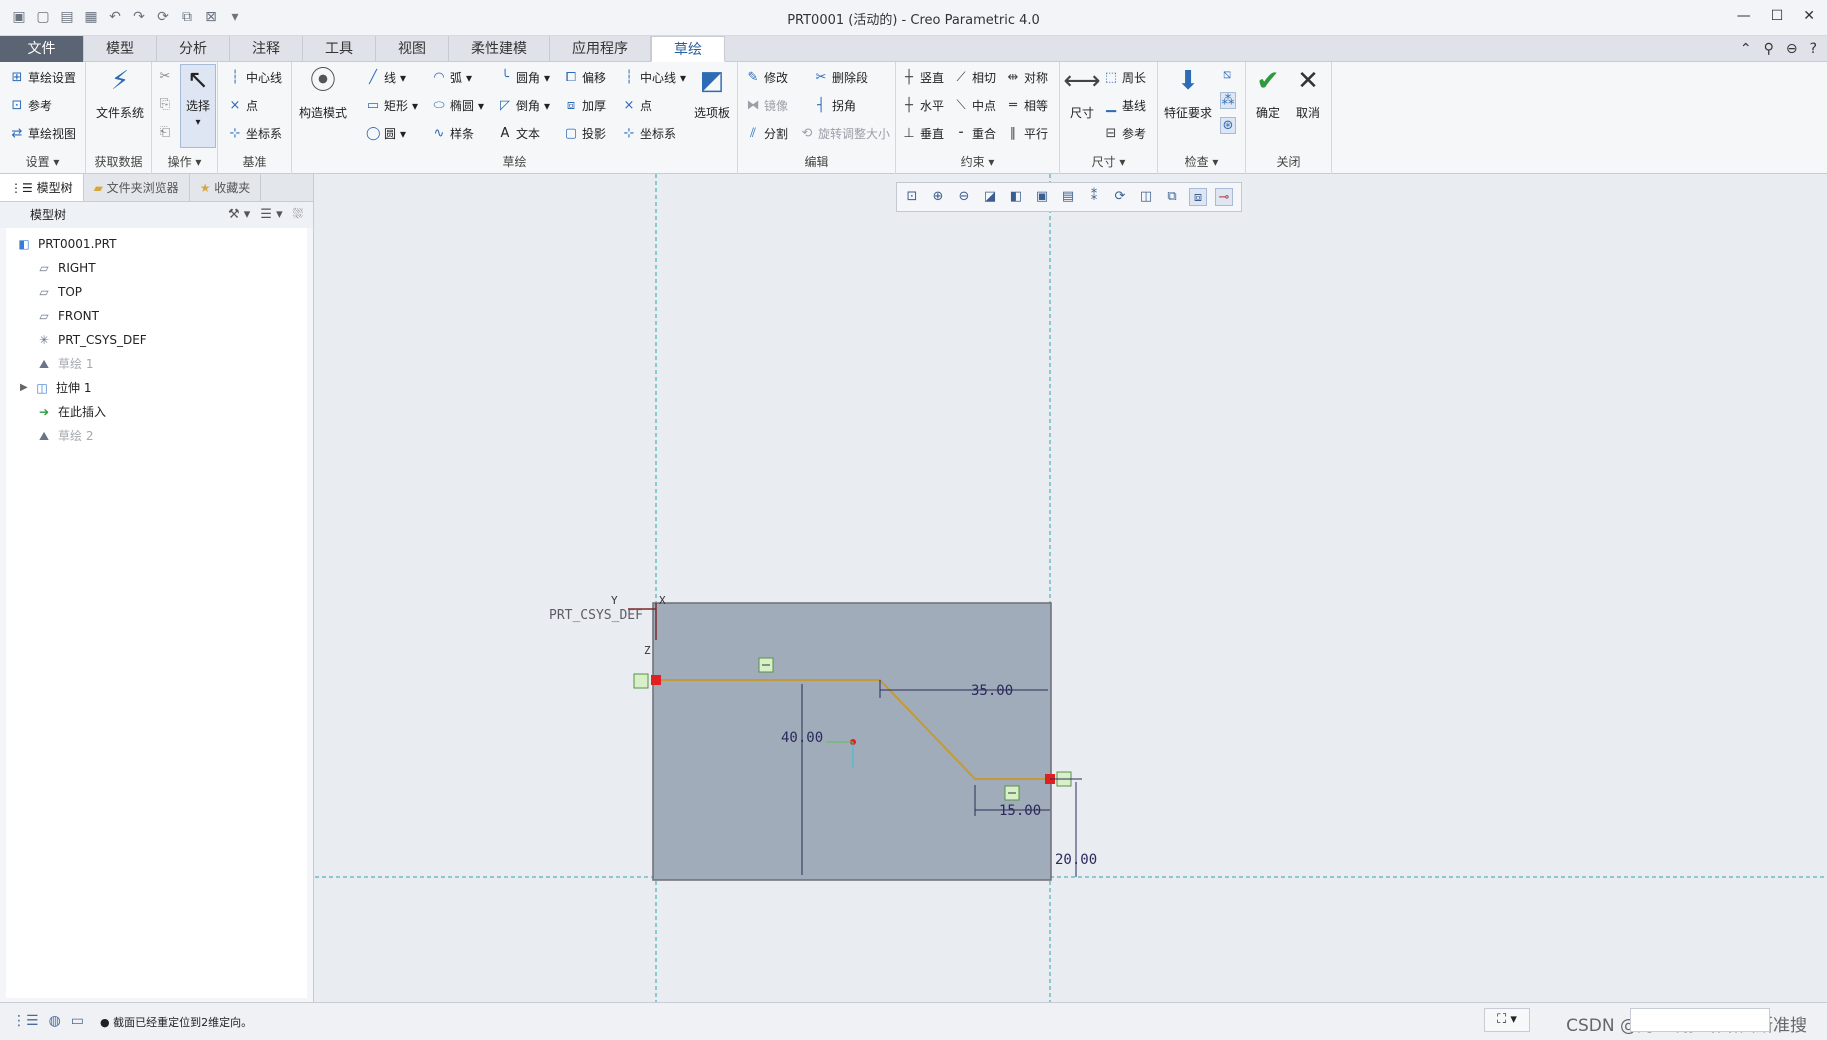  What do you see at coordinates (712, 93) in the screenshot?
I see `palette-button: ◩ 选项板` at bounding box center [712, 93].